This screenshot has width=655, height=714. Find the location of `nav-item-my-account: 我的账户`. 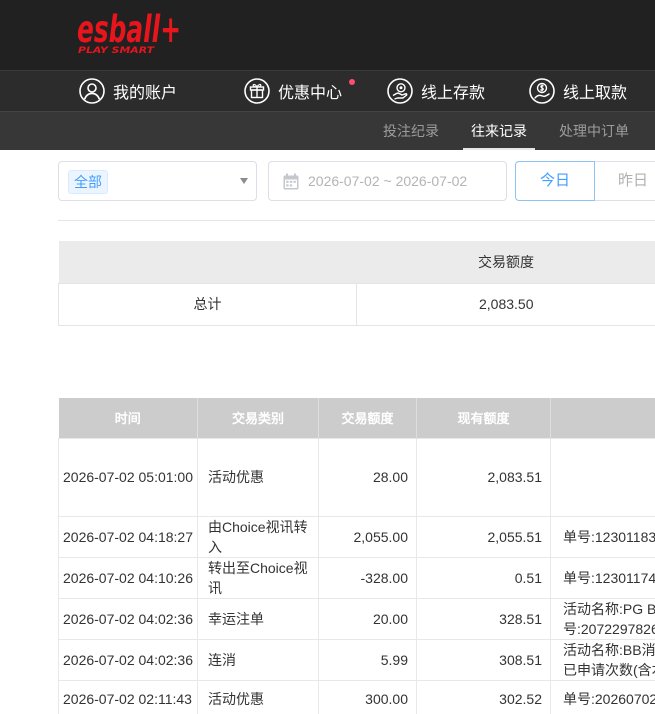

nav-item-my-account: 我的账户 is located at coordinates (128, 91).